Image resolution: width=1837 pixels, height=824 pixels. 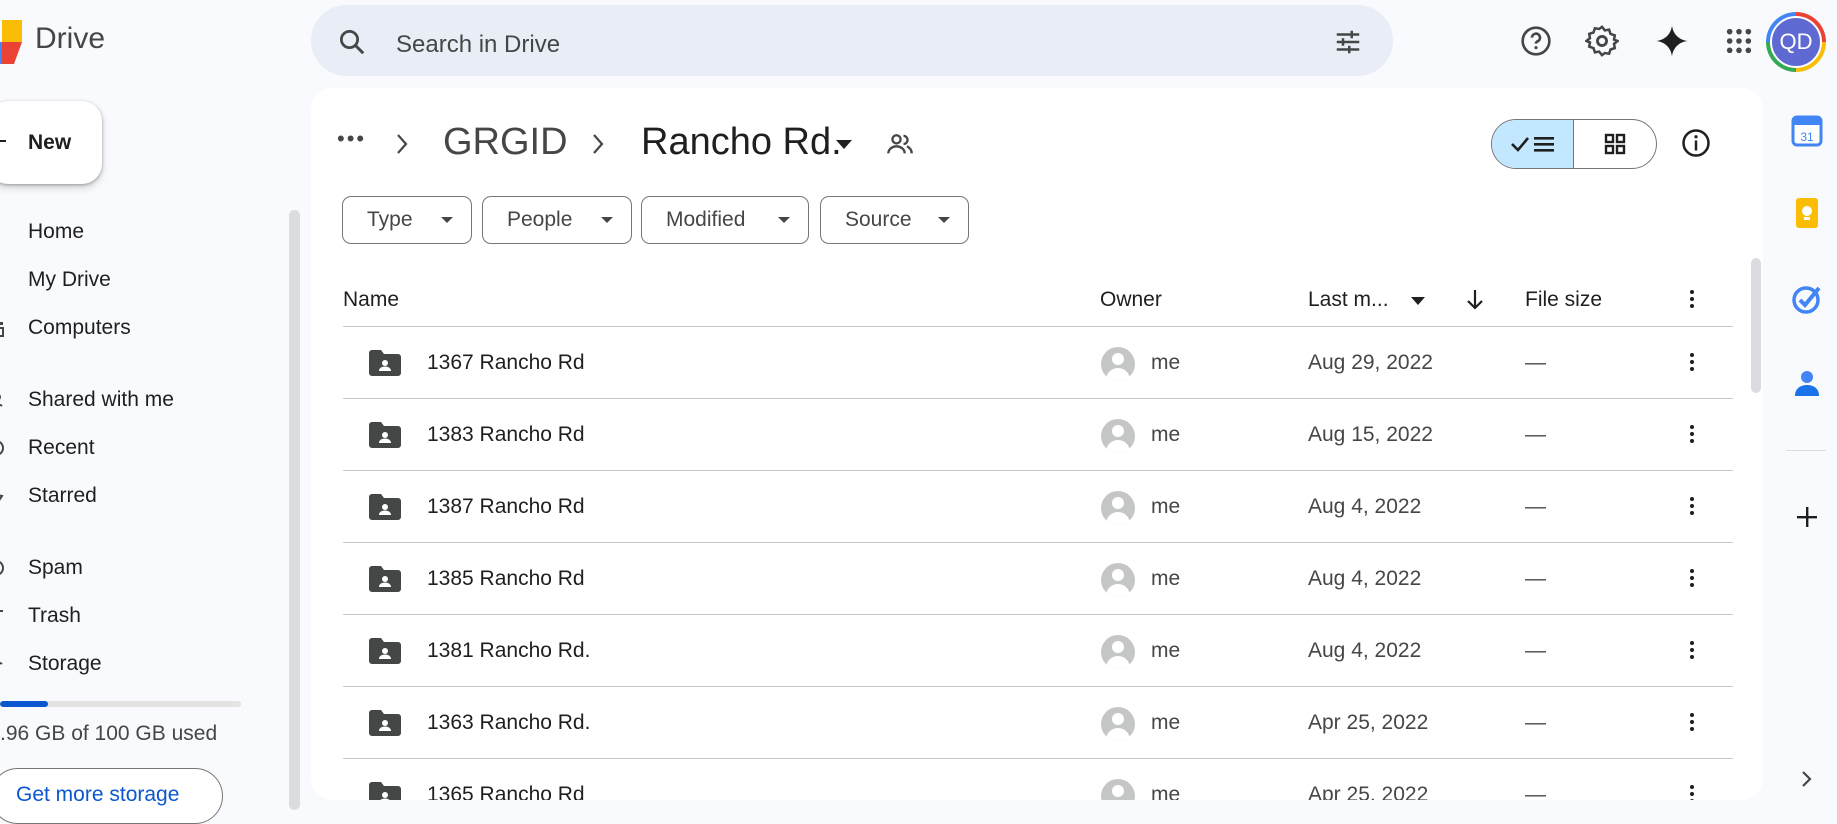 What do you see at coordinates (135, 328) in the screenshot?
I see `sidebar-item-computers: Computers` at bounding box center [135, 328].